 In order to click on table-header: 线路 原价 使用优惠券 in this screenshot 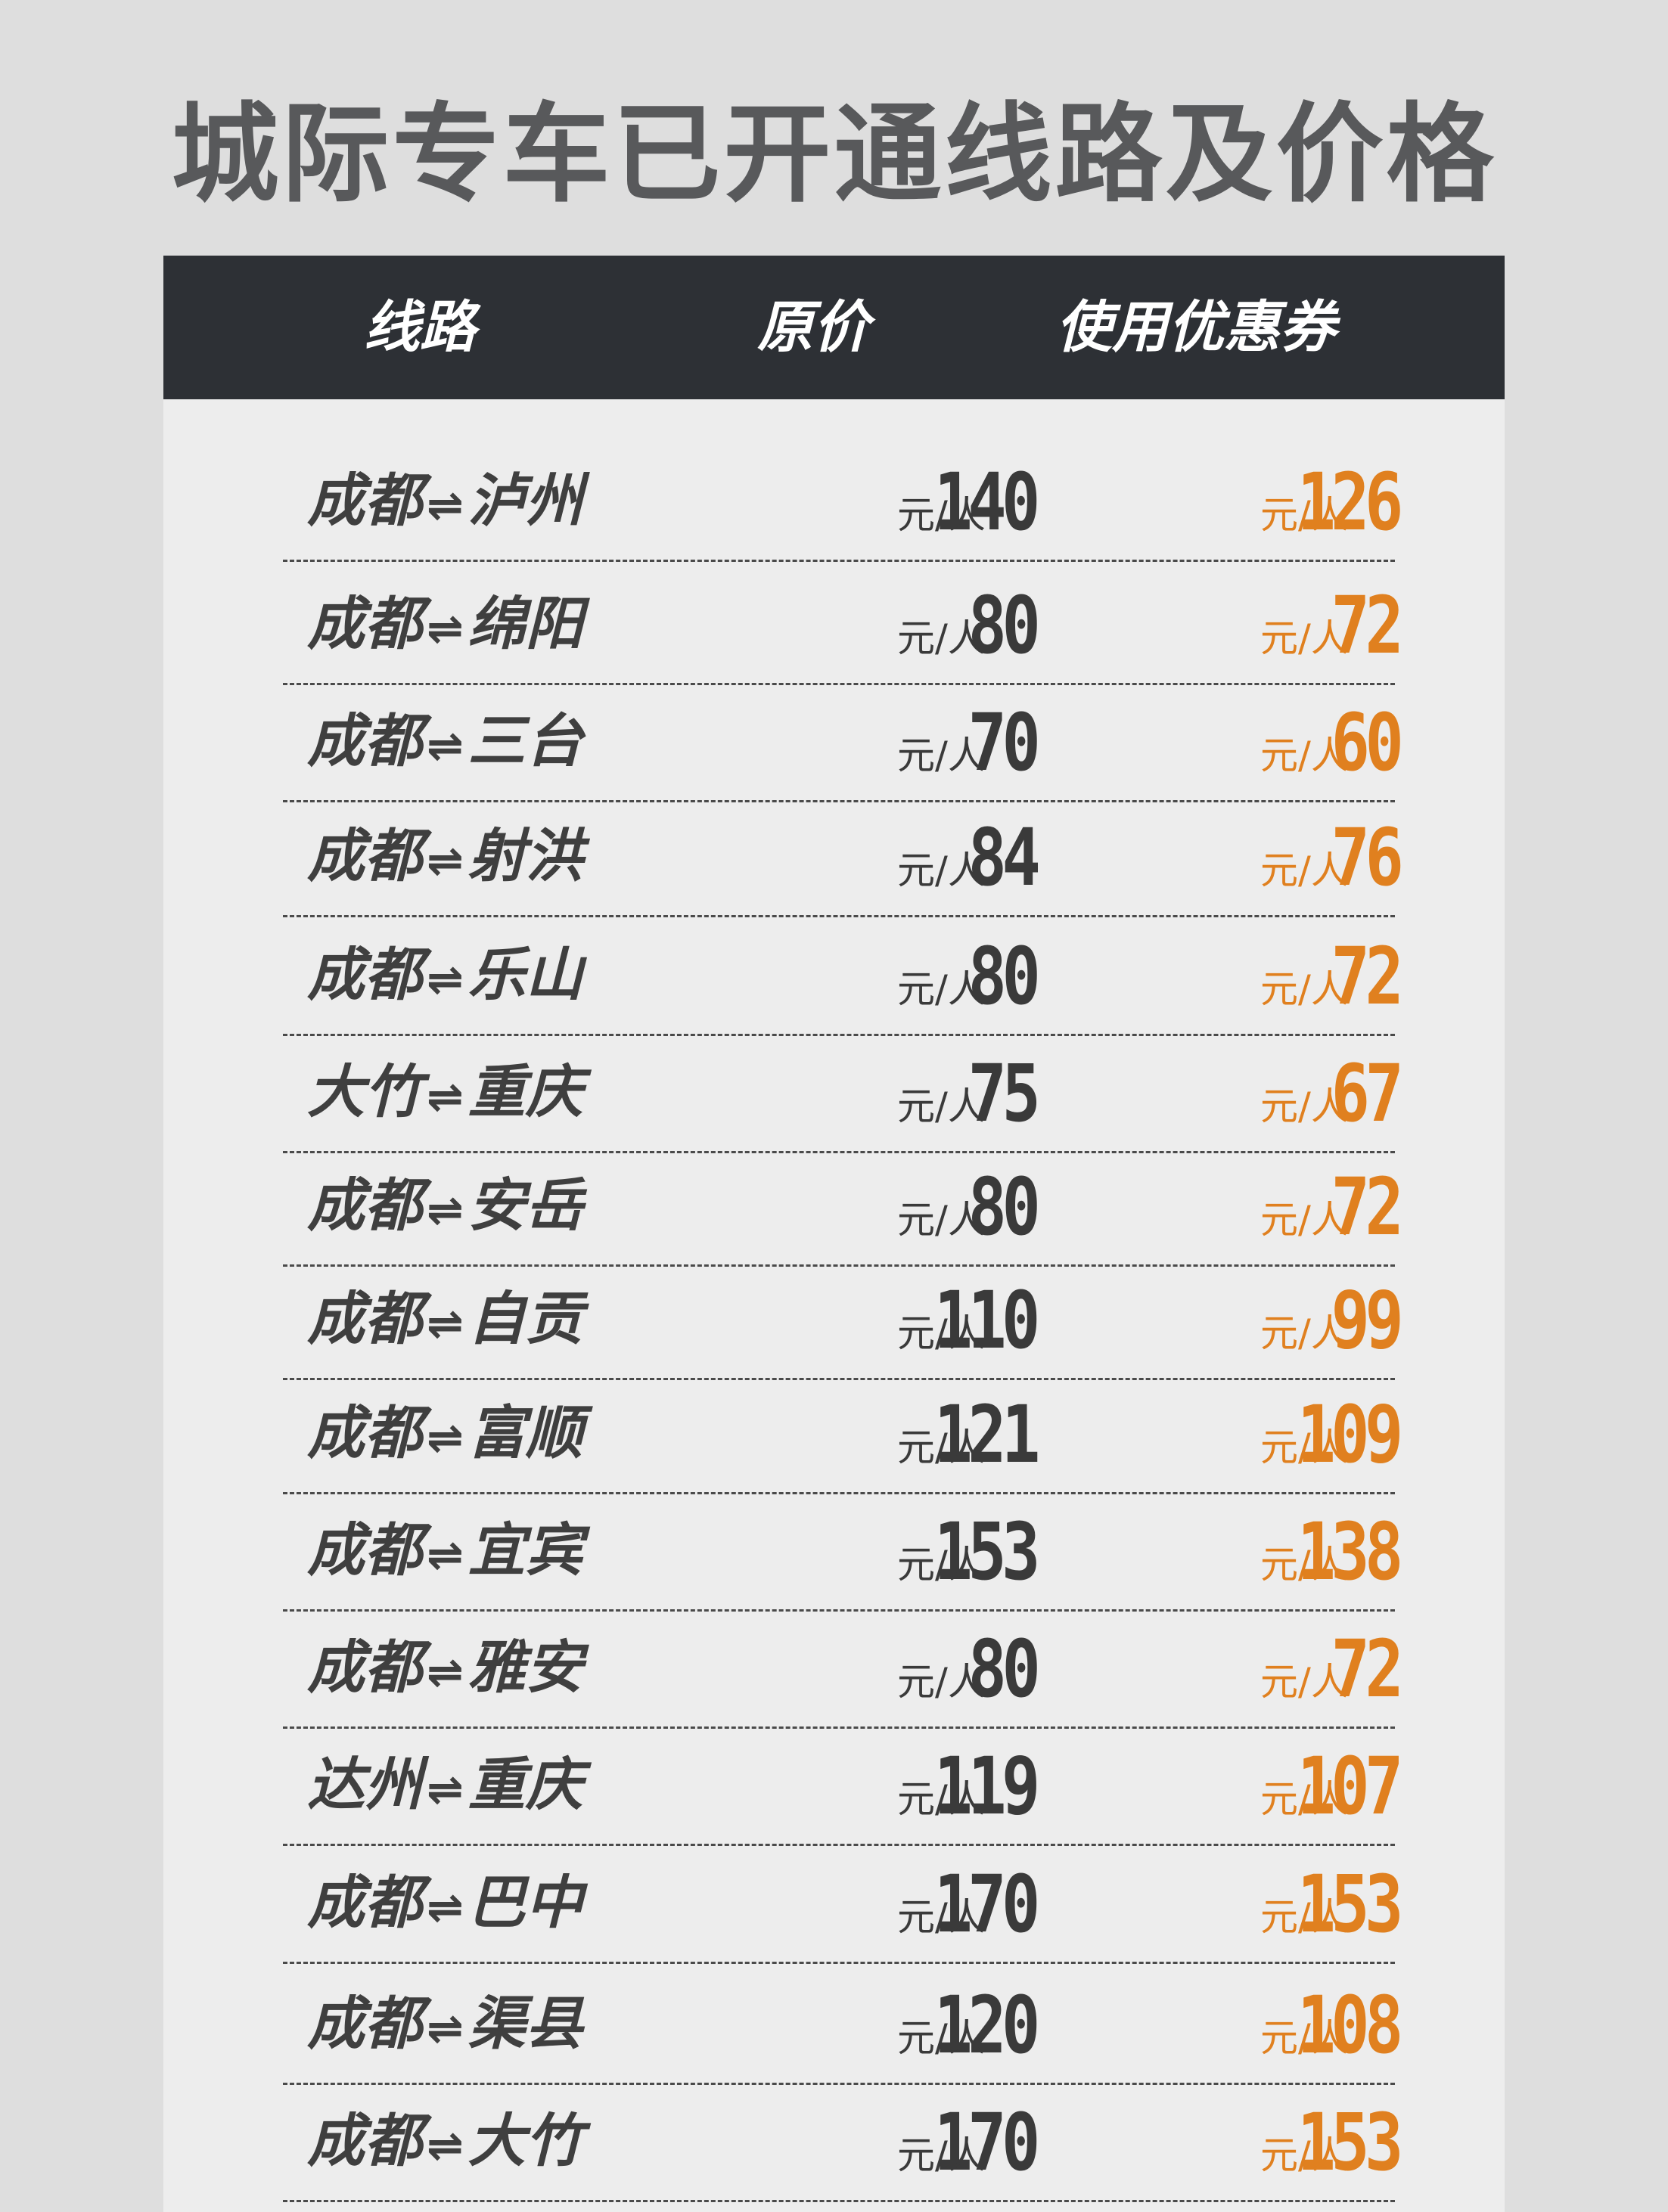, I will do `click(834, 328)`.